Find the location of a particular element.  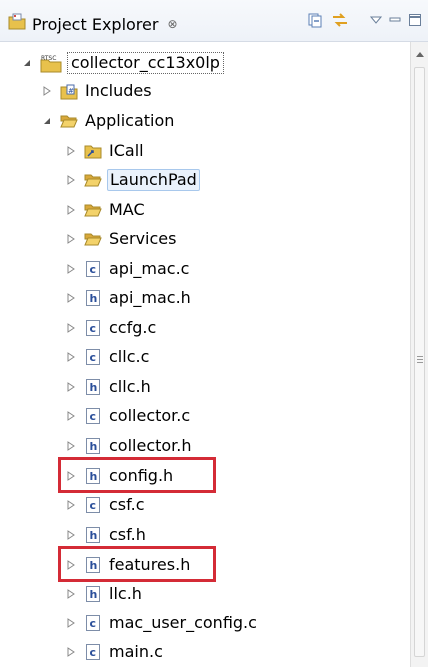

tree-item-folder: MAC is located at coordinates (105, 210).